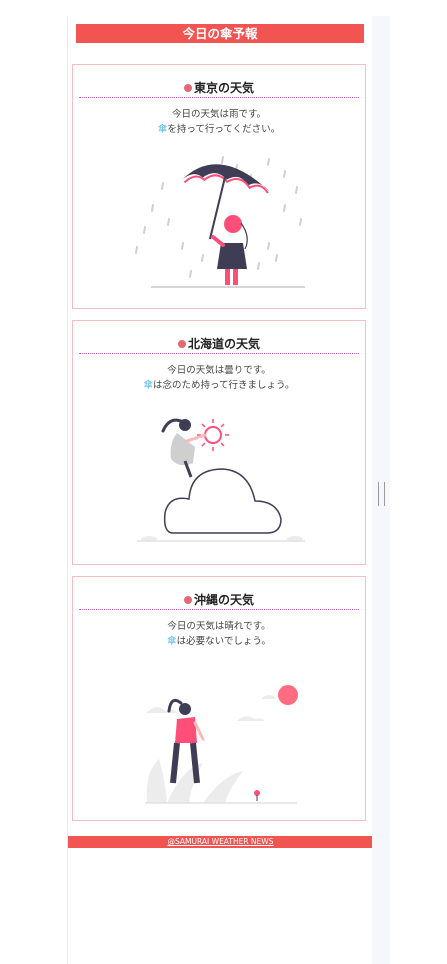  What do you see at coordinates (224, 385) in the screenshot?
I see `umbrella-advice-text: は念のため持って行きましょう。` at bounding box center [224, 385].